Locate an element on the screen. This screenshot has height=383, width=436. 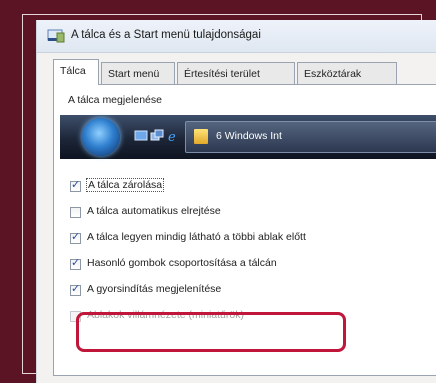
checkbox-quick-launch is located at coordinates (75, 289).